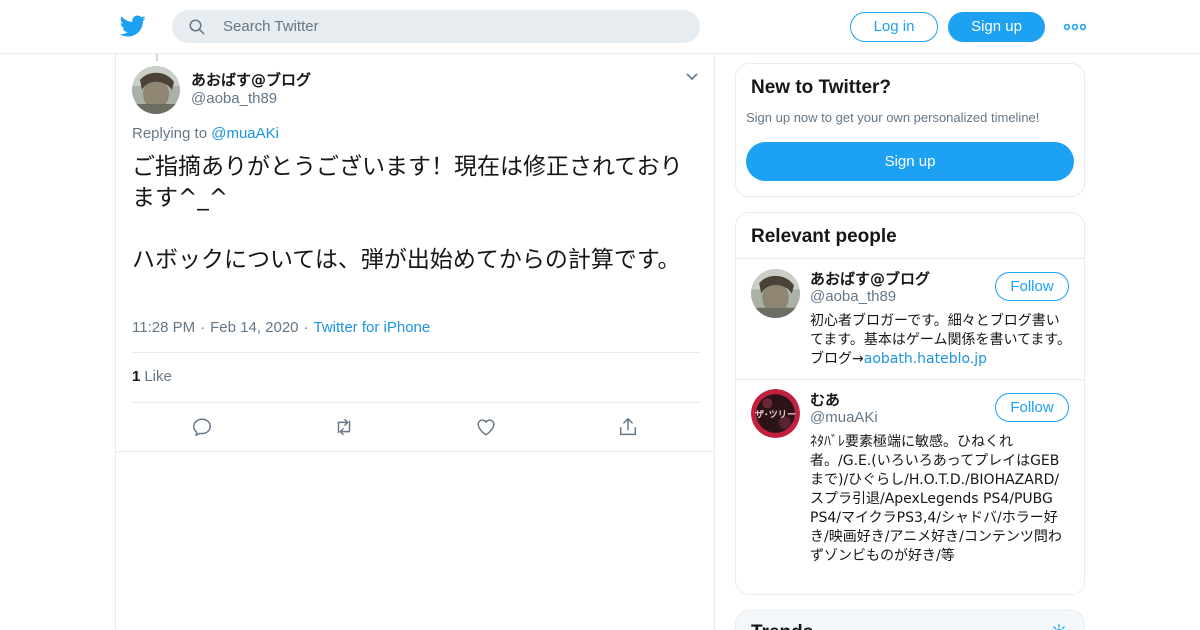  I want to click on new-to-twitter-title: New to Twitter?, so click(821, 87).